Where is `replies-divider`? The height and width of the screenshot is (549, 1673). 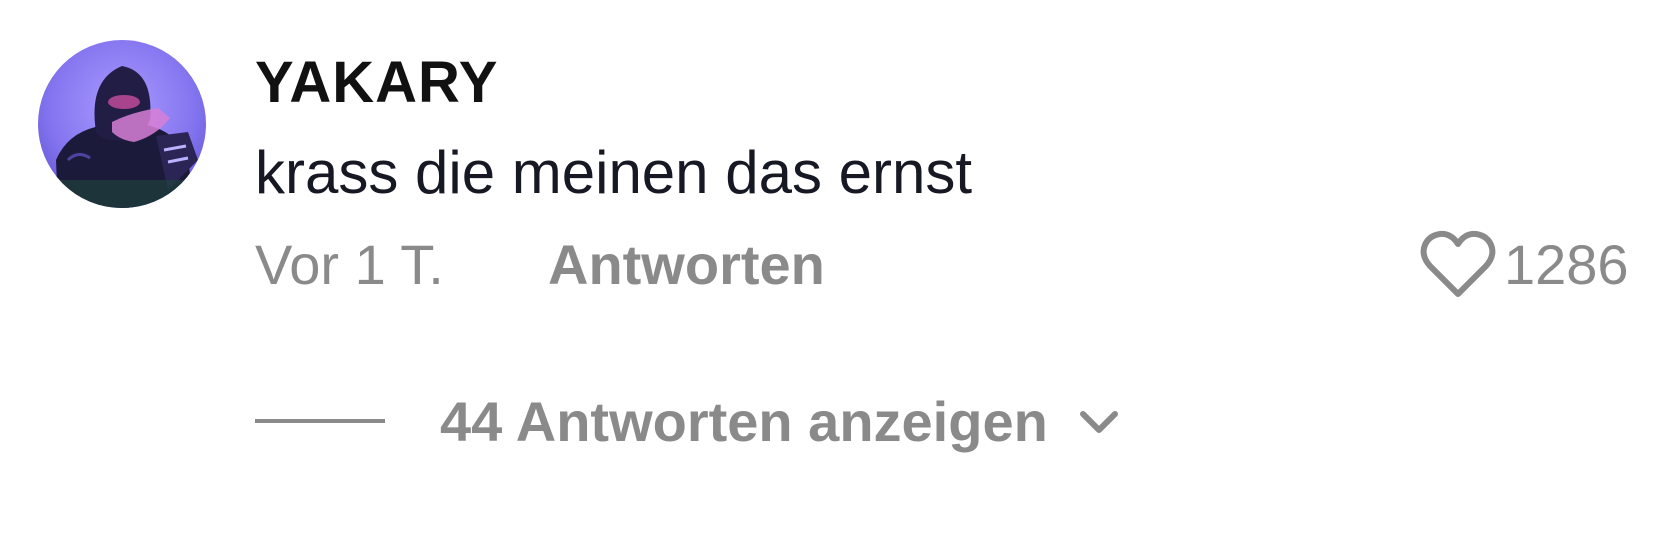 replies-divider is located at coordinates (320, 421).